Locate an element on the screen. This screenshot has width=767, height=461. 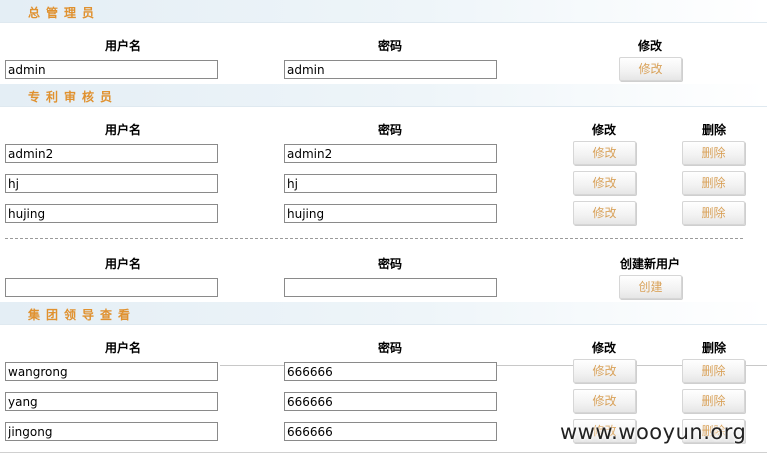
new-password-input is located at coordinates (390, 287).